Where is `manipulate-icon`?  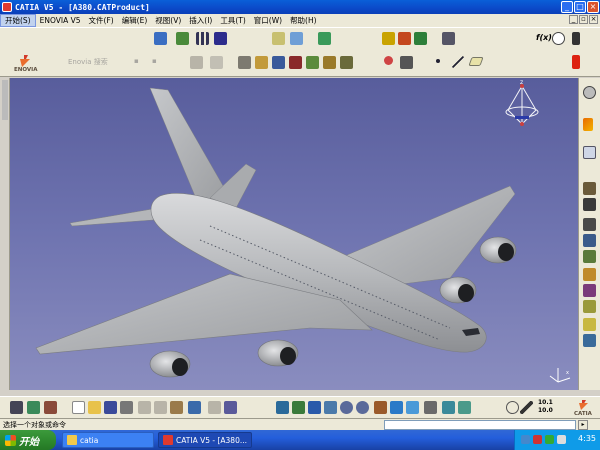
manipulate-icon is located at coordinates (589, 204).